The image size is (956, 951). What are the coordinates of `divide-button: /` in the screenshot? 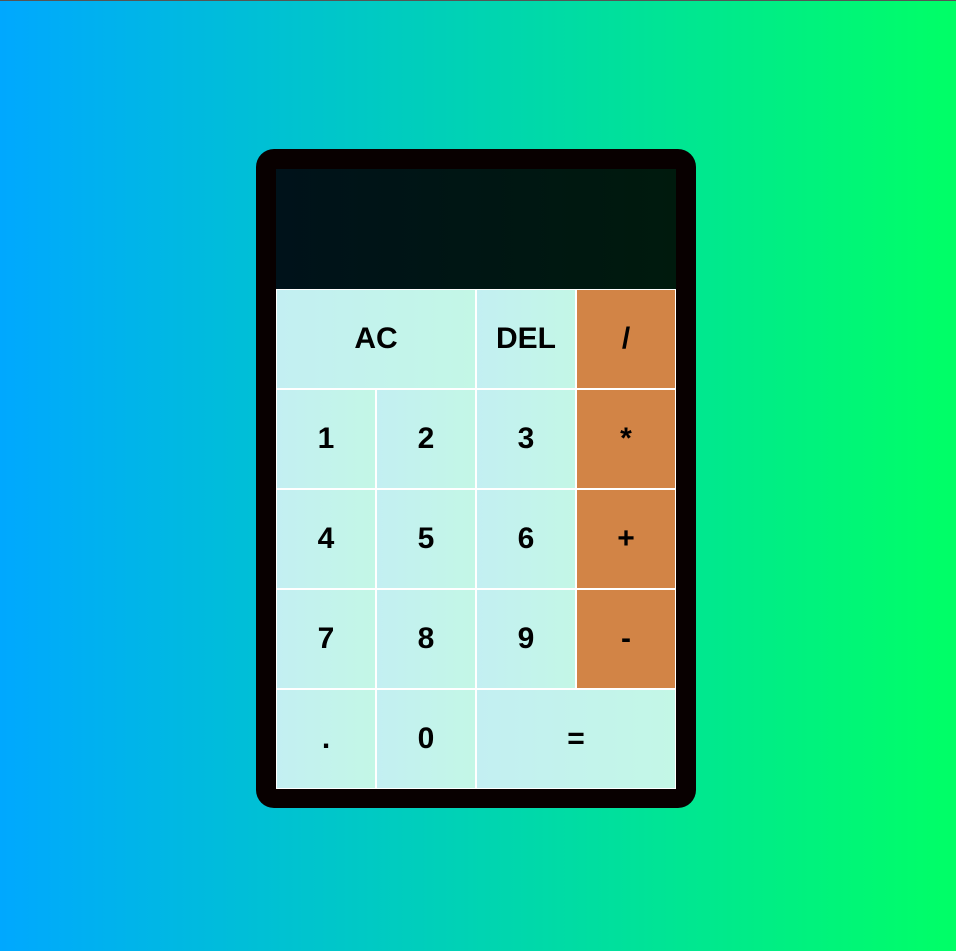 It's located at (626, 339).